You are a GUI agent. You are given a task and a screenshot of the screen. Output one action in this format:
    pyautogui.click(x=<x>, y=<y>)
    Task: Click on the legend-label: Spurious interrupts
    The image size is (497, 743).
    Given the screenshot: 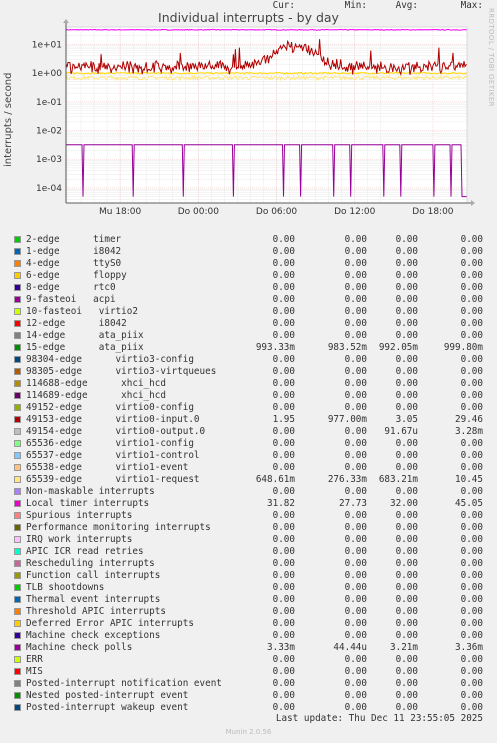 What is the action you would take?
    pyautogui.click(x=79, y=515)
    